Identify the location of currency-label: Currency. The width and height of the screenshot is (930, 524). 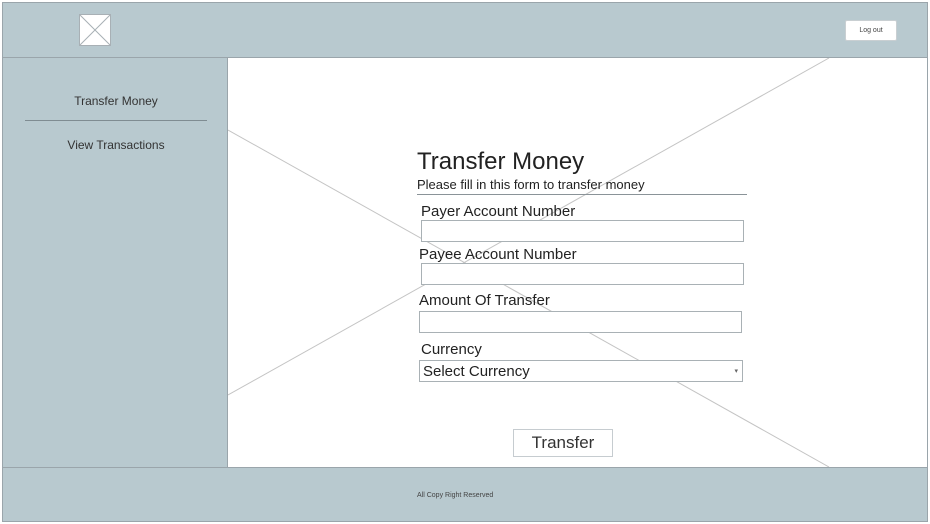
(451, 349).